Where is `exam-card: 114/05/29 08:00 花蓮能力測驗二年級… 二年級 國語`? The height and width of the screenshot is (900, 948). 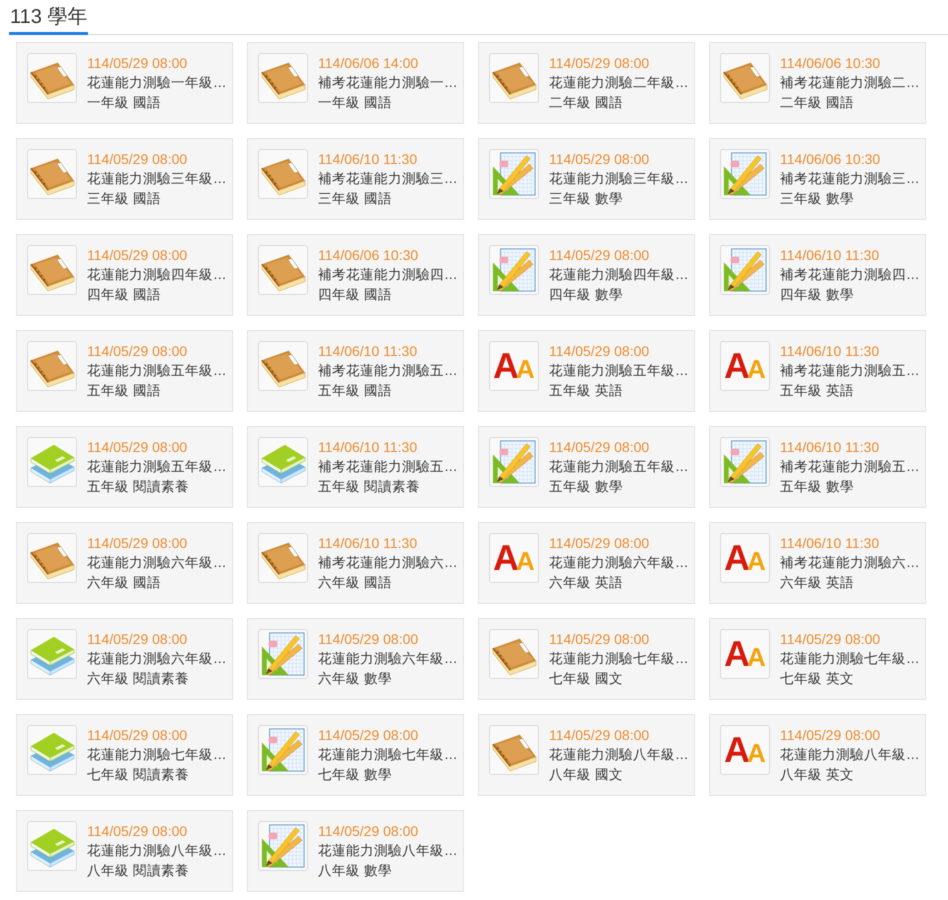 exam-card: 114/05/29 08:00 花蓮能力測驗二年級… 二年級 國語 is located at coordinates (586, 83).